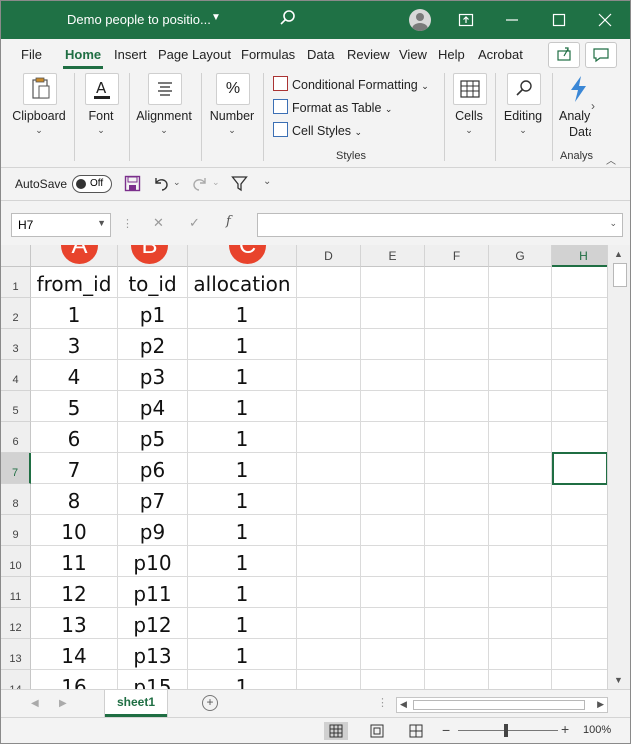 This screenshot has width=631, height=744. What do you see at coordinates (420, 20) in the screenshot?
I see `account-avatar` at bounding box center [420, 20].